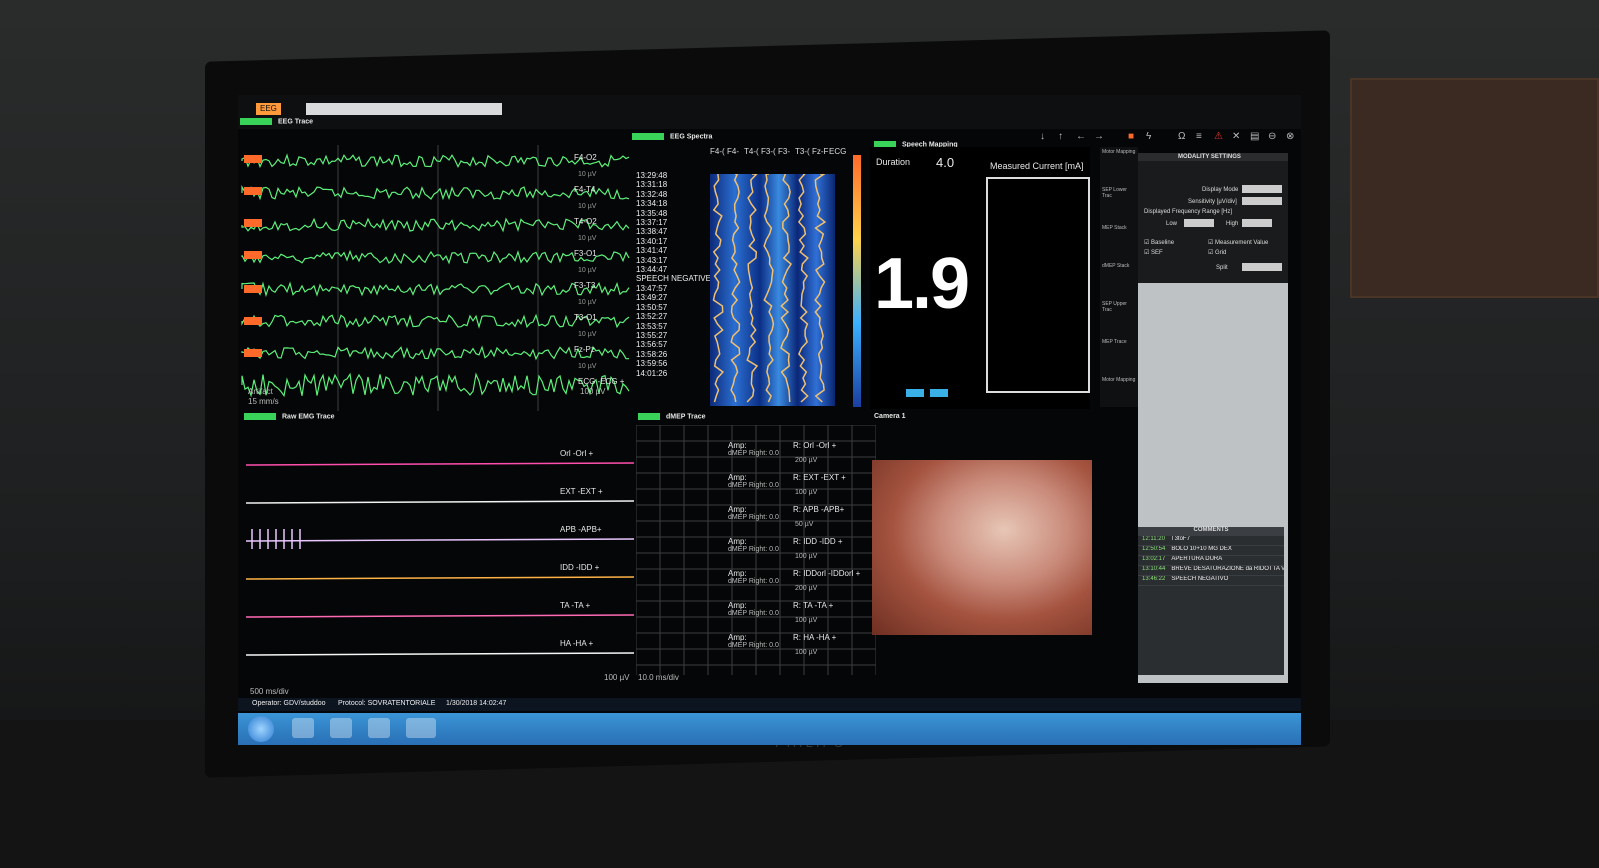 This screenshot has height=868, width=1599. I want to click on event-timestamp: 13:41:47, so click(652, 251).